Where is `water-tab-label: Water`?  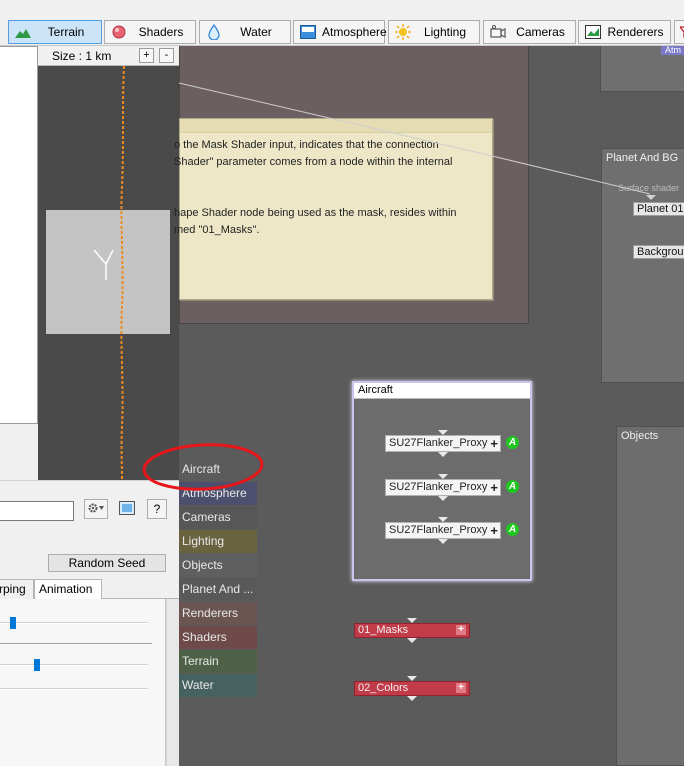 water-tab-label: Water is located at coordinates (256, 32).